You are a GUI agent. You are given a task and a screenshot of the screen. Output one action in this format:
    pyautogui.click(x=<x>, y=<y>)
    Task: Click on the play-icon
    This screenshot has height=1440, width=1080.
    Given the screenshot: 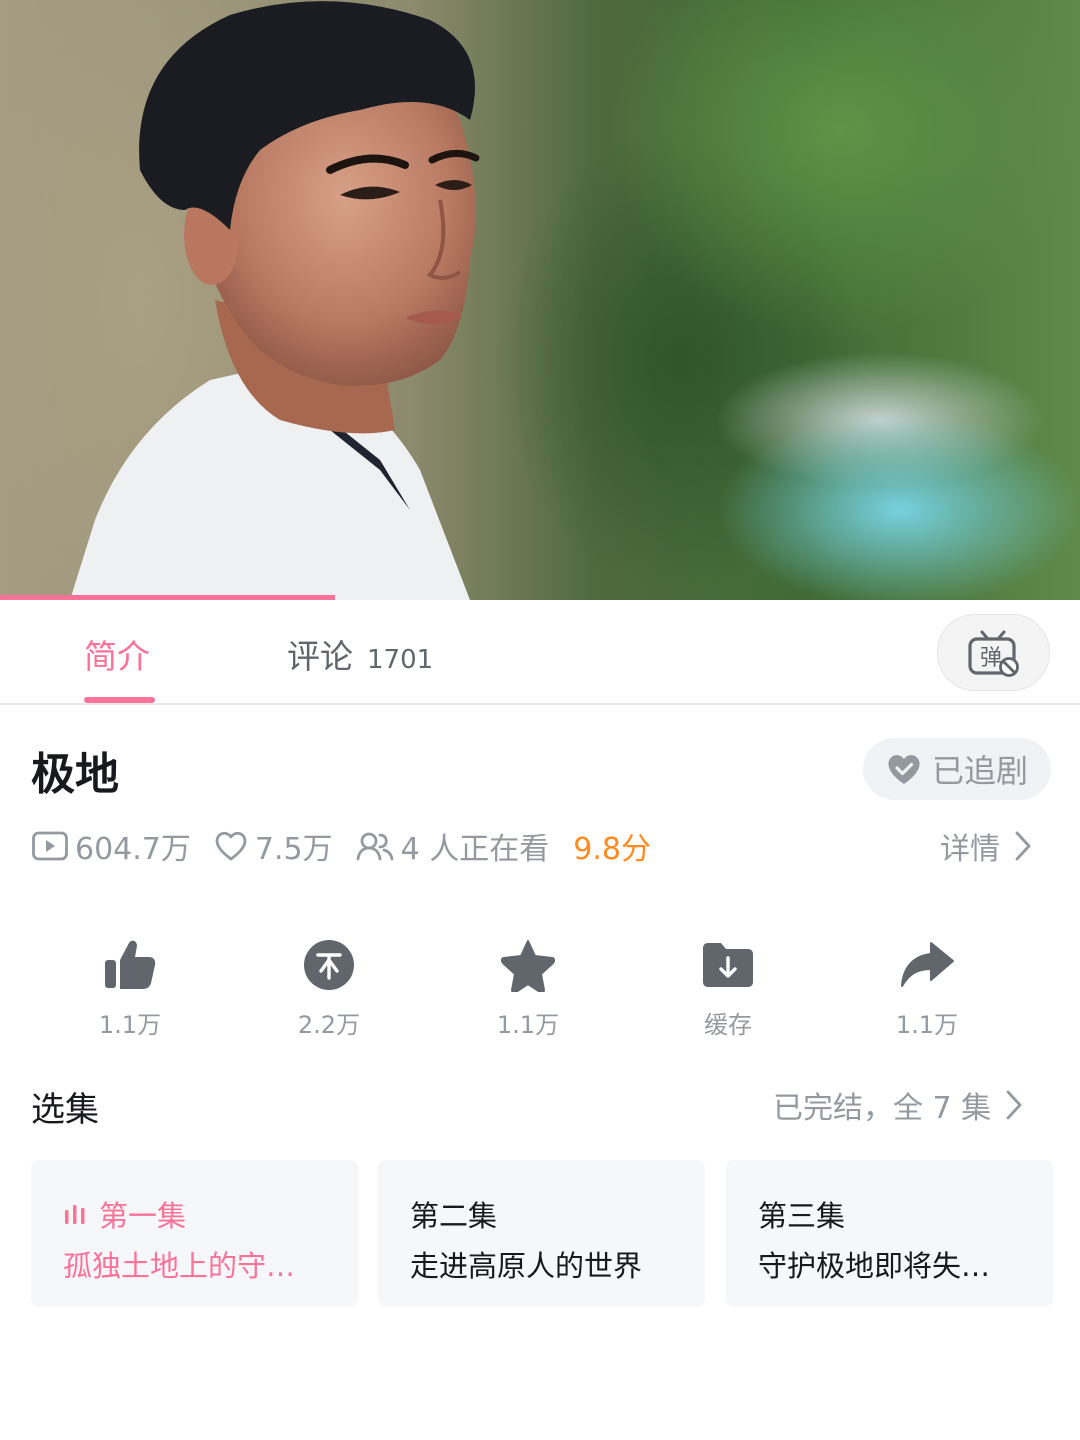 What is the action you would take?
    pyautogui.click(x=50, y=846)
    